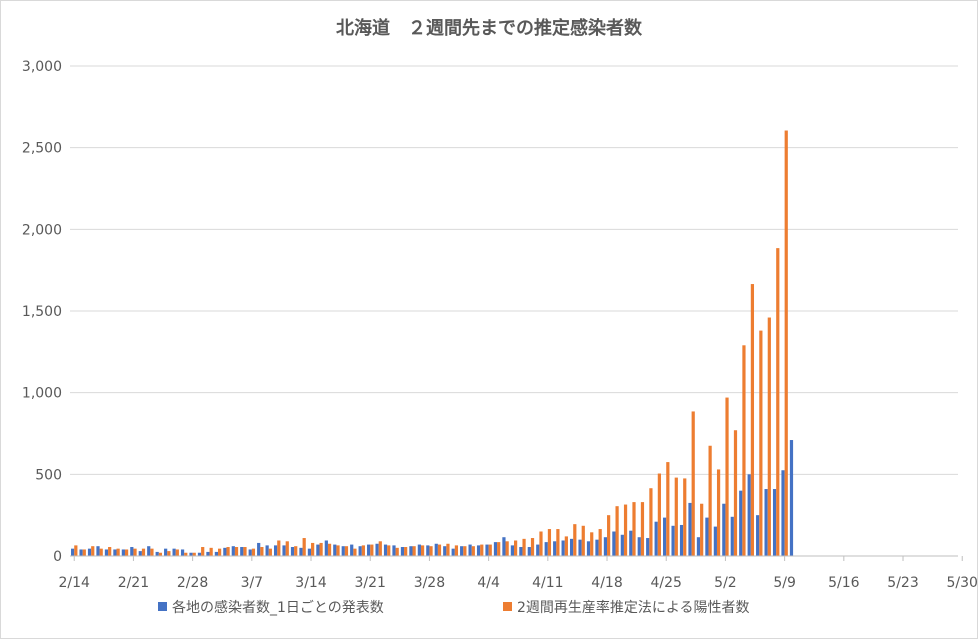 The width and height of the screenshot is (978, 639). I want to click on x-tick-label: 4/18, so click(606, 583).